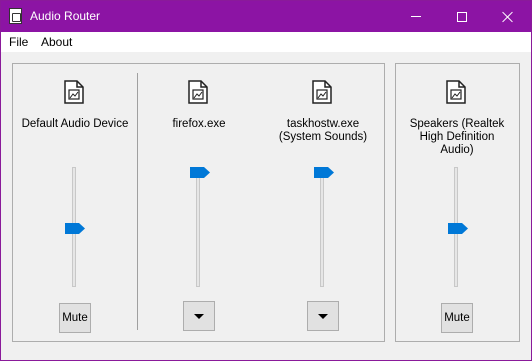 The image size is (532, 361). Describe the element at coordinates (322, 227) in the screenshot. I see `volume-track-taskhostw` at that location.